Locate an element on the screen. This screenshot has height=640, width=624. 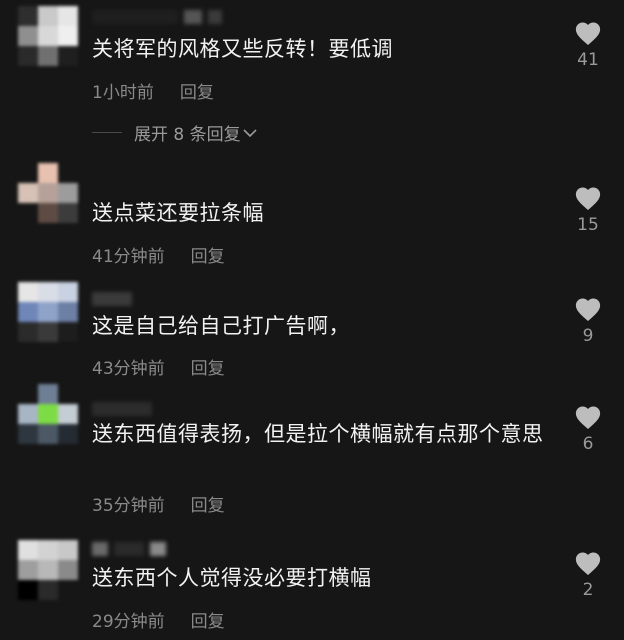
like-count: 6 is located at coordinates (588, 444).